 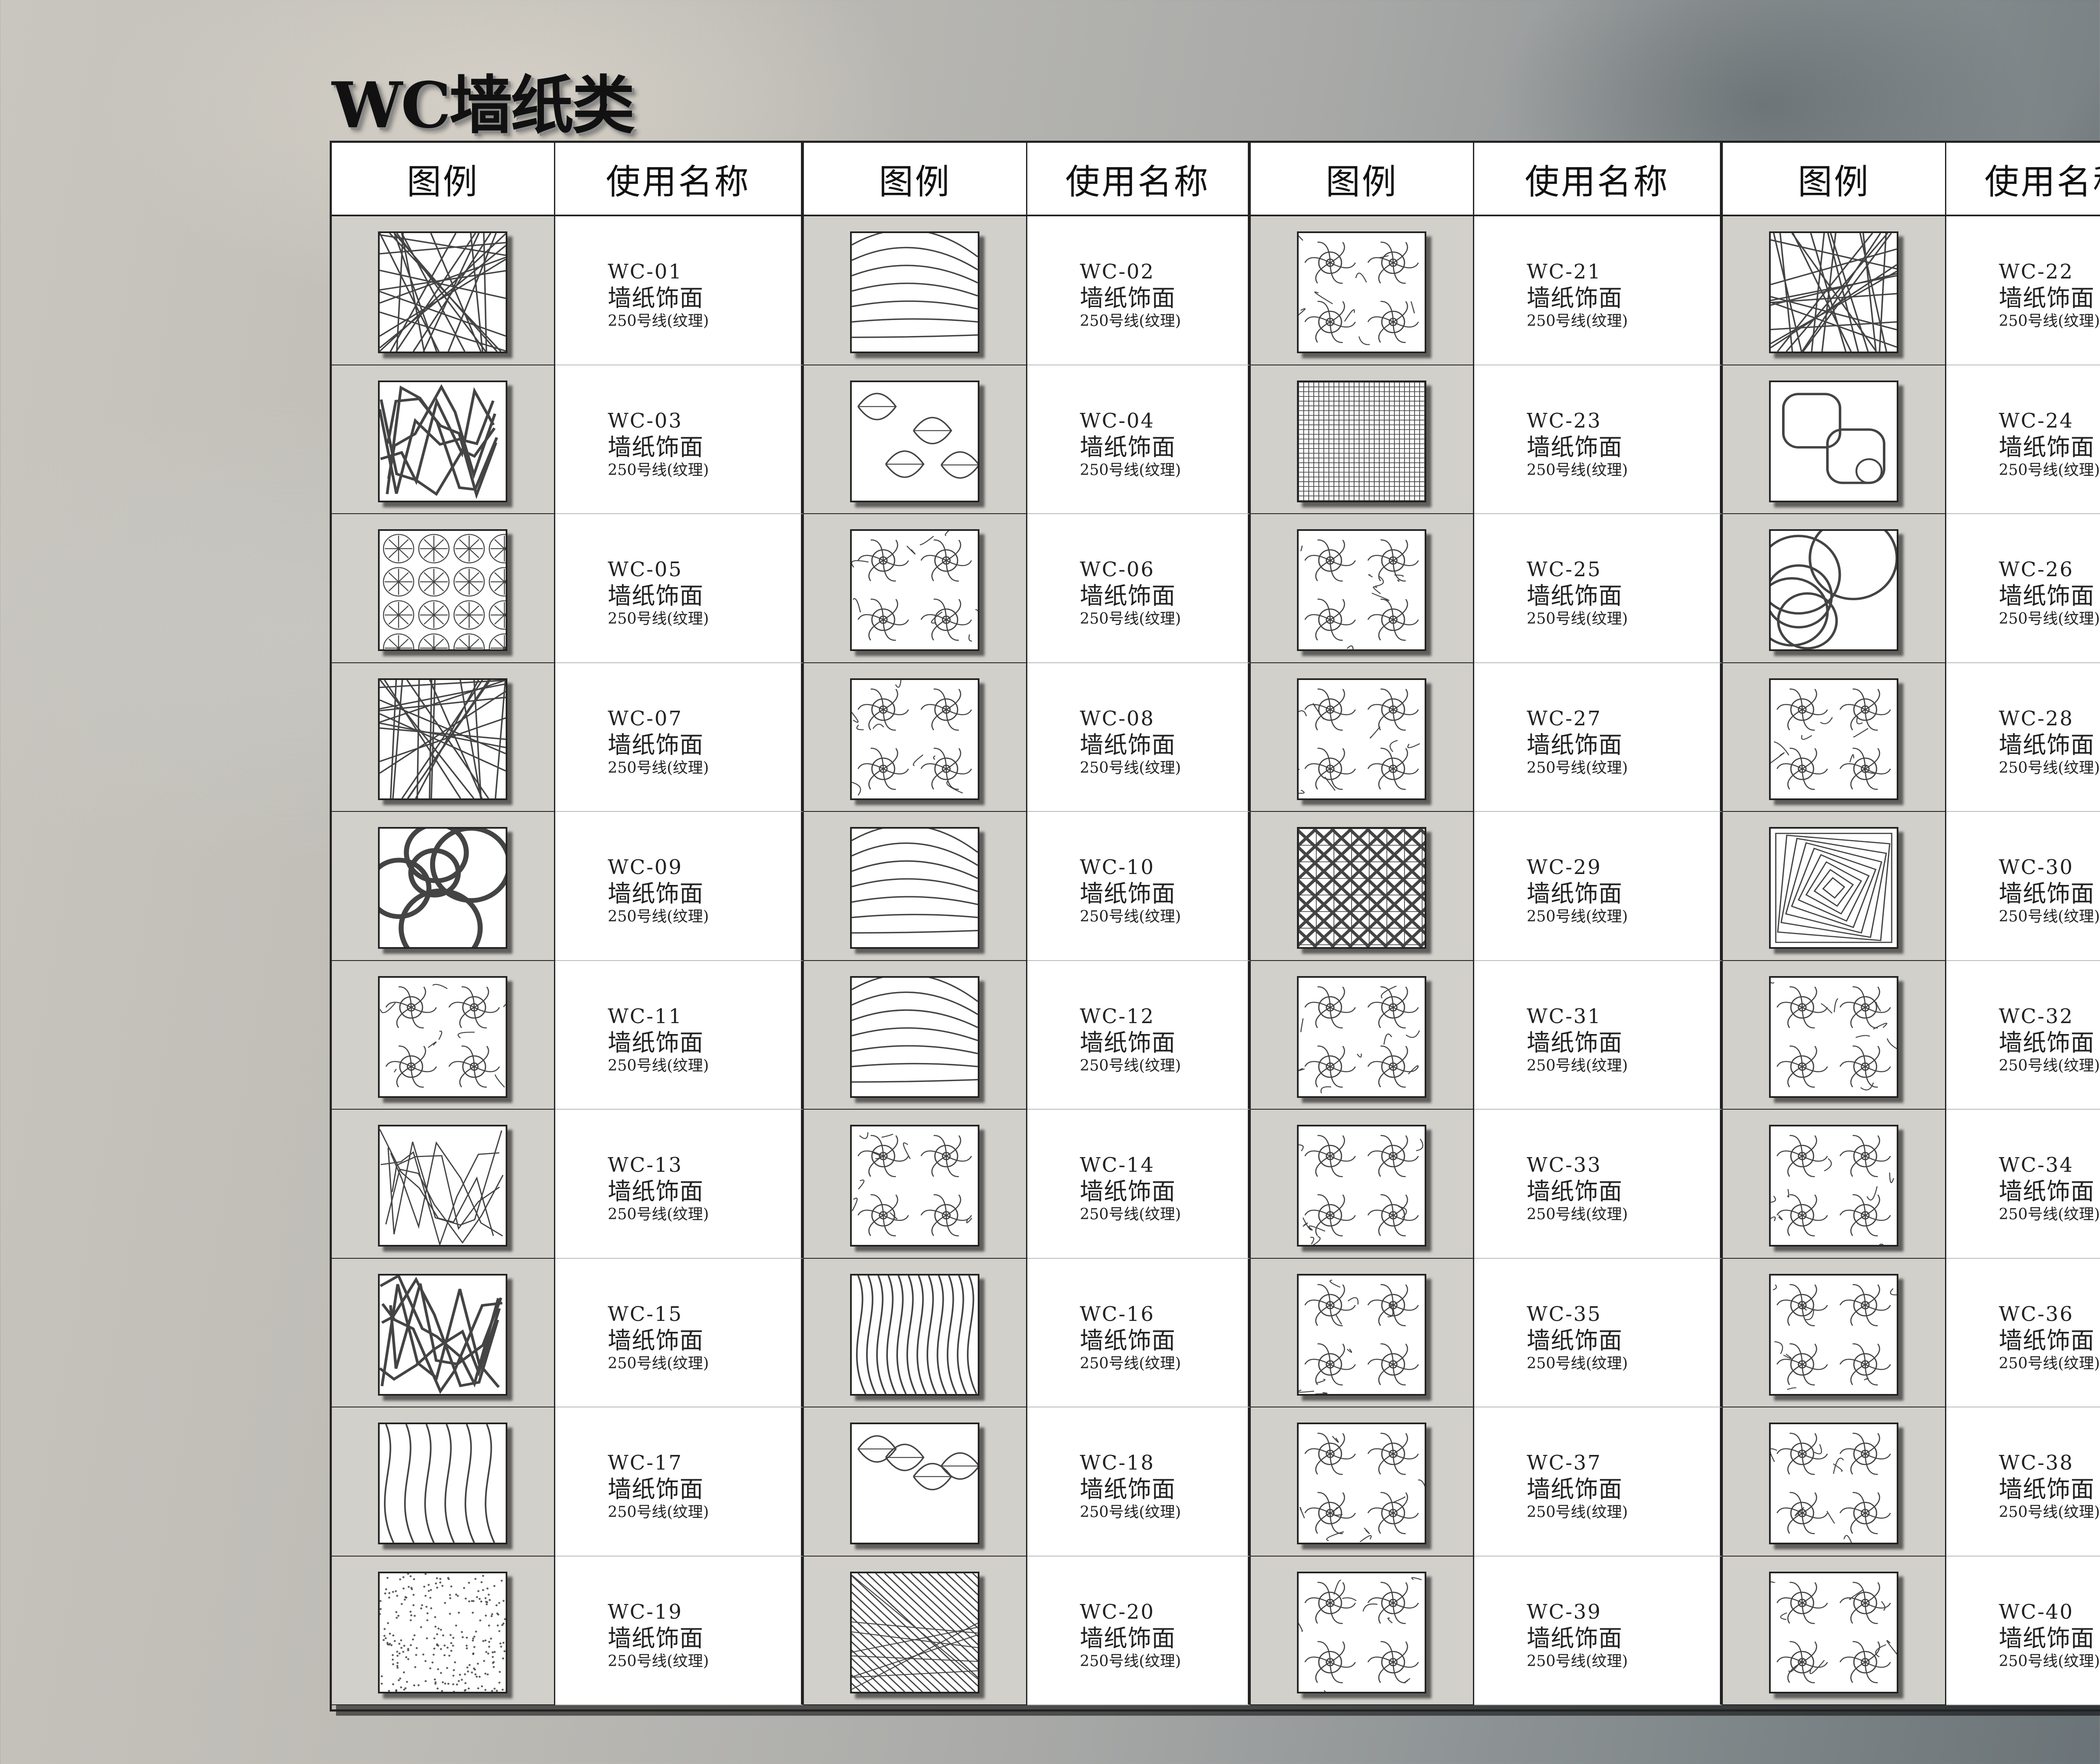 What do you see at coordinates (1564, 1612) in the screenshot?
I see `item-code: WC-39` at bounding box center [1564, 1612].